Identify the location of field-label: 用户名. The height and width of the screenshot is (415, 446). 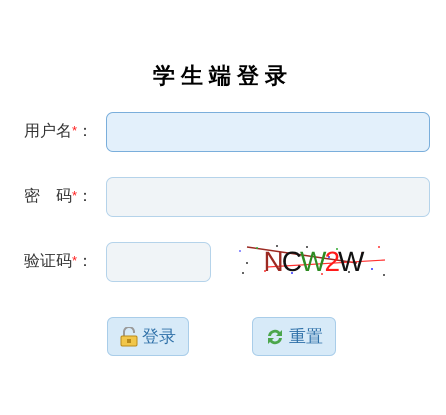
(48, 132).